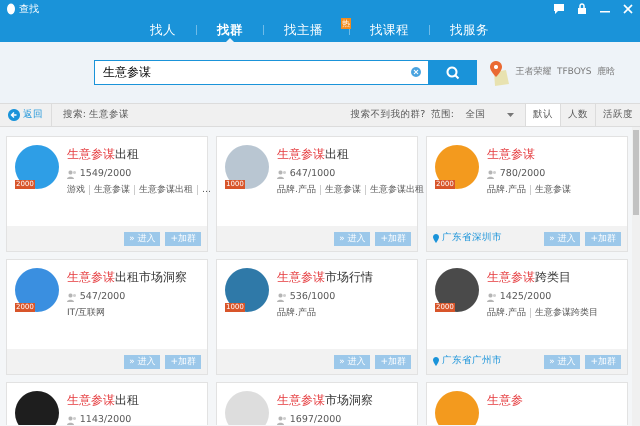 This screenshot has width=640, height=426. Describe the element at coordinates (490, 115) in the screenshot. I see `scope-dropdown: 全国` at that location.